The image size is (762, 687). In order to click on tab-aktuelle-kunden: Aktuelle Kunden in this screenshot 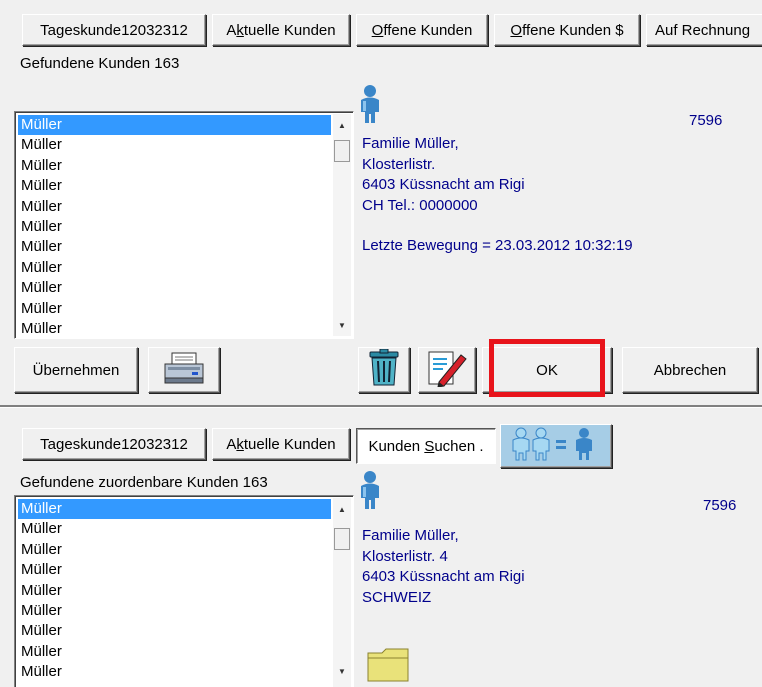, I will do `click(281, 30)`.